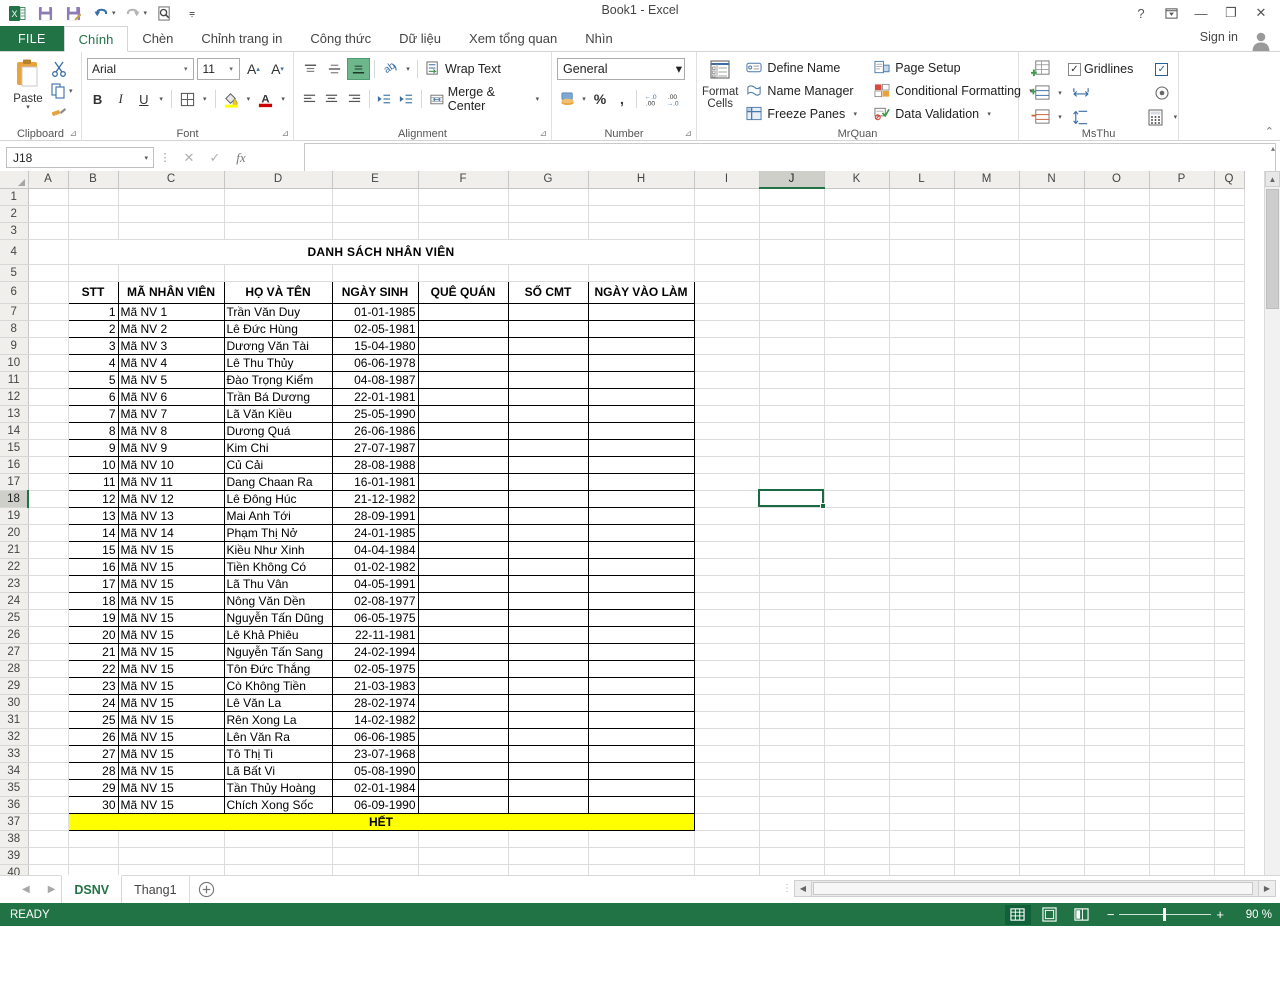 The height and width of the screenshot is (983, 1280). What do you see at coordinates (792, 431) in the screenshot?
I see `cell-J14` at bounding box center [792, 431].